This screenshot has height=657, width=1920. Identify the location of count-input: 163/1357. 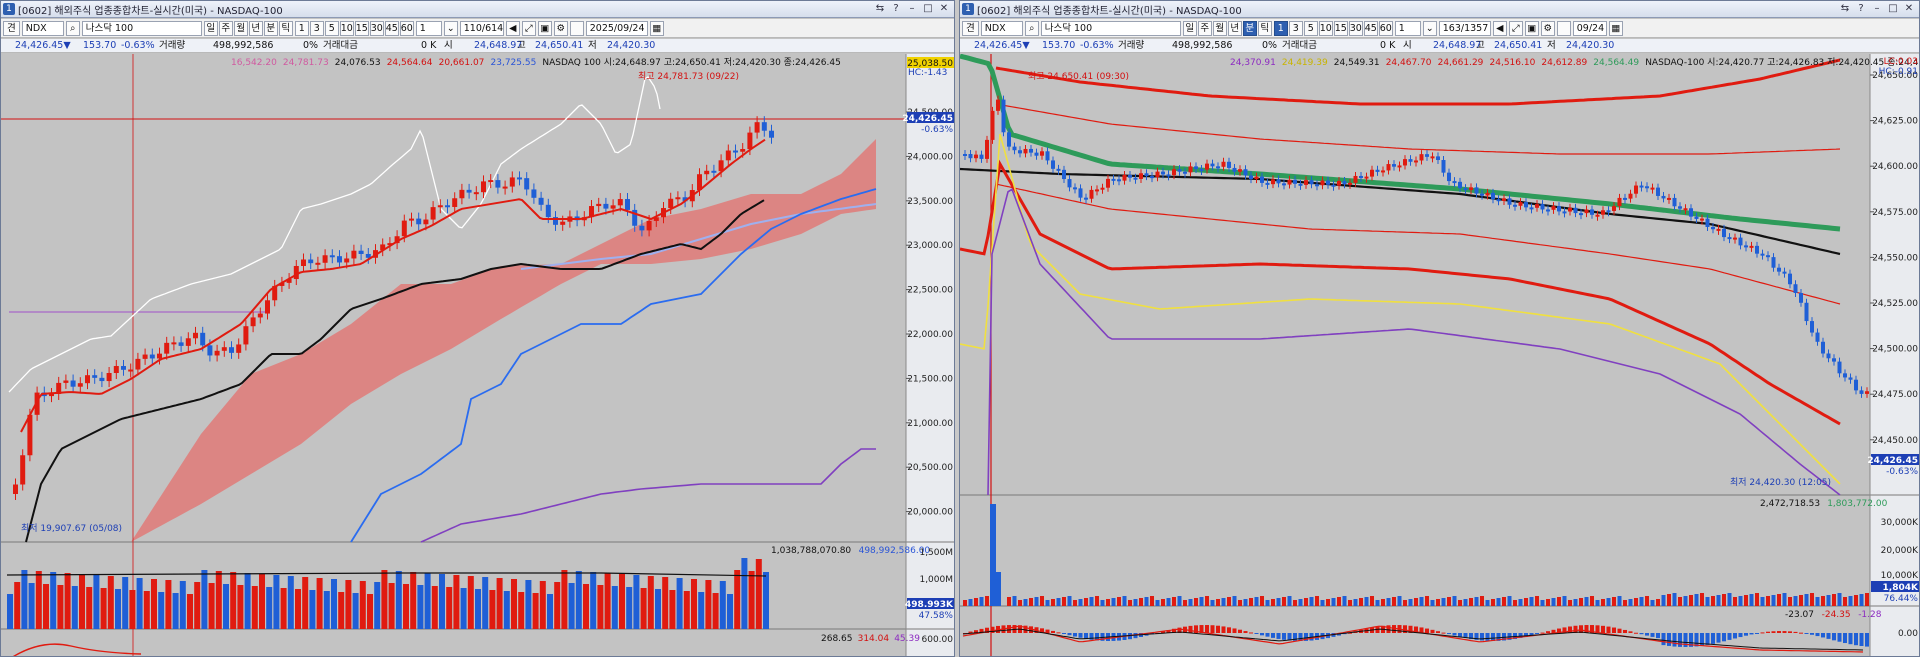
(1464, 28).